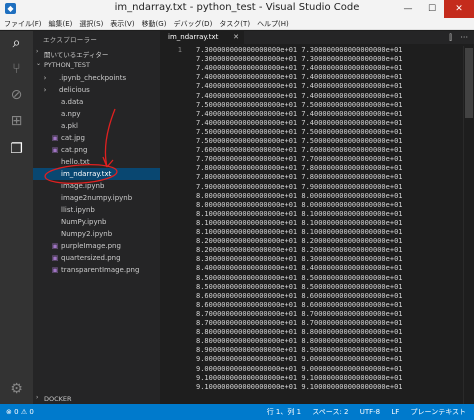  Describe the element at coordinates (39, 63) in the screenshot. I see `chevron-down-icon: ⌄` at that location.